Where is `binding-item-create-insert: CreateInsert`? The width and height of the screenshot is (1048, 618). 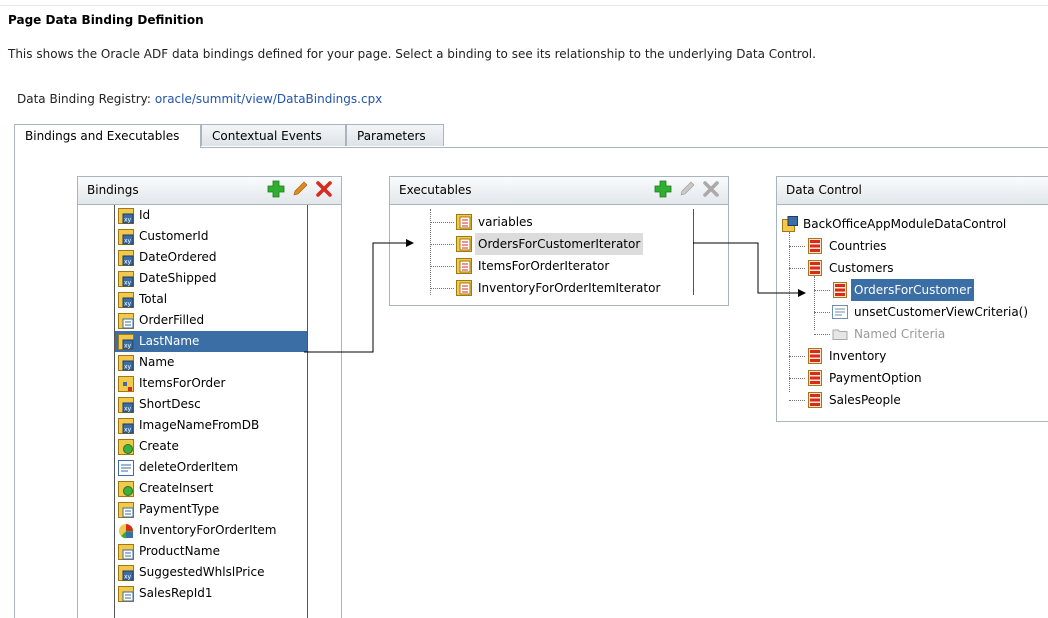
binding-item-create-insert: CreateInsert is located at coordinates (211, 488).